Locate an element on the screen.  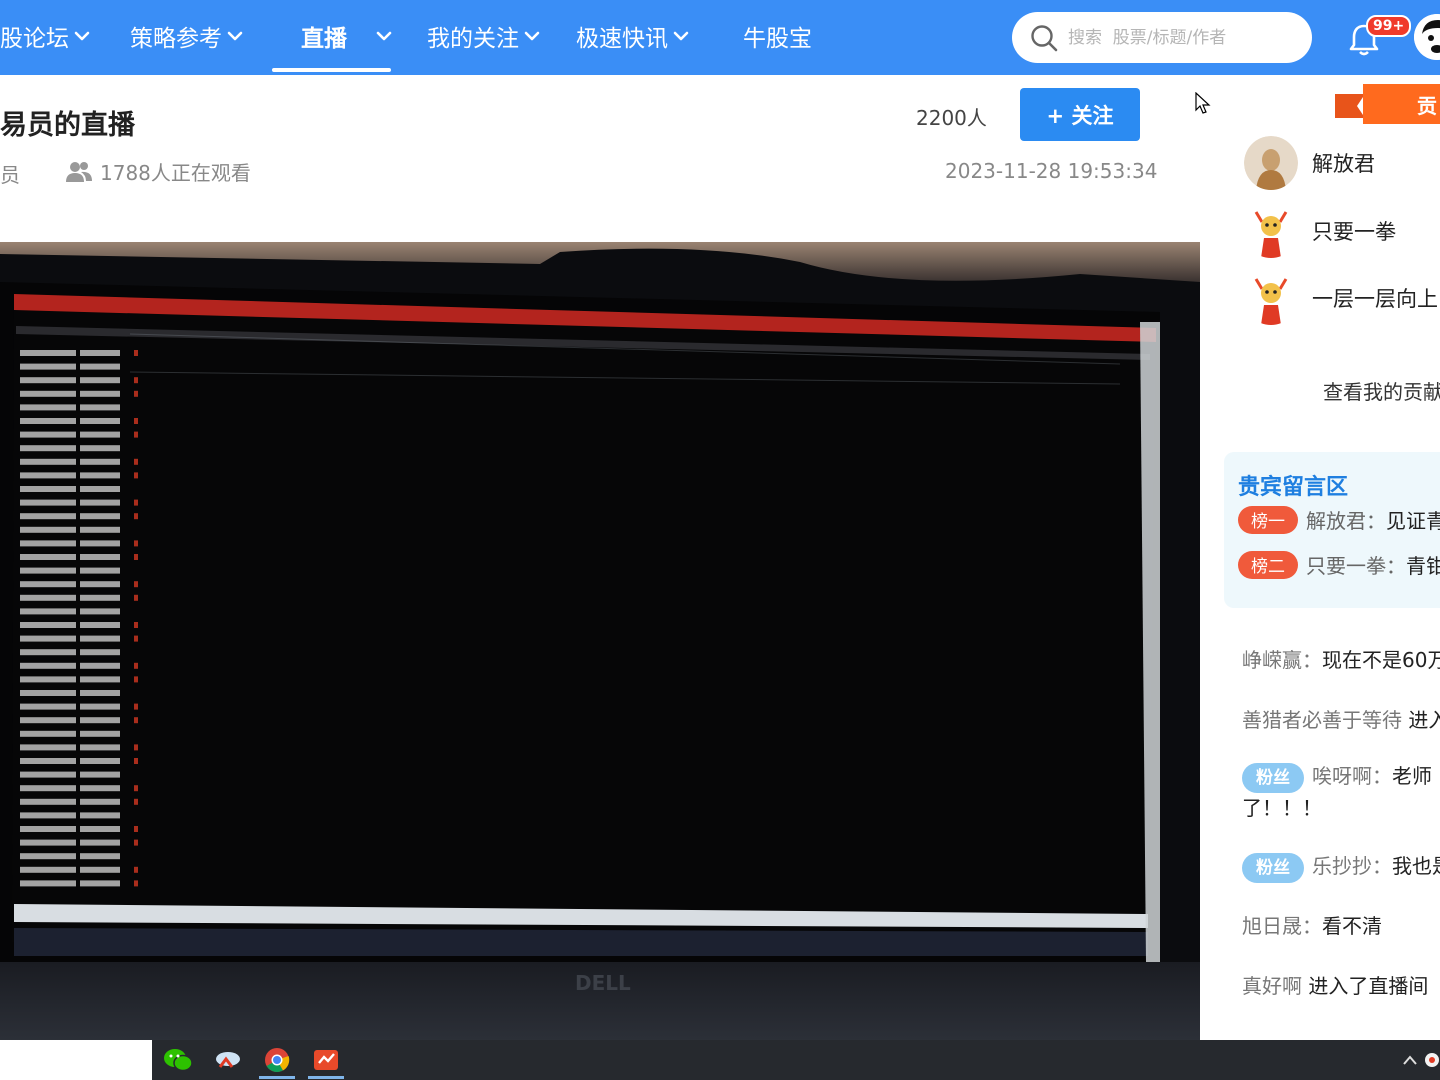
wechat-icon is located at coordinates (178, 1060).